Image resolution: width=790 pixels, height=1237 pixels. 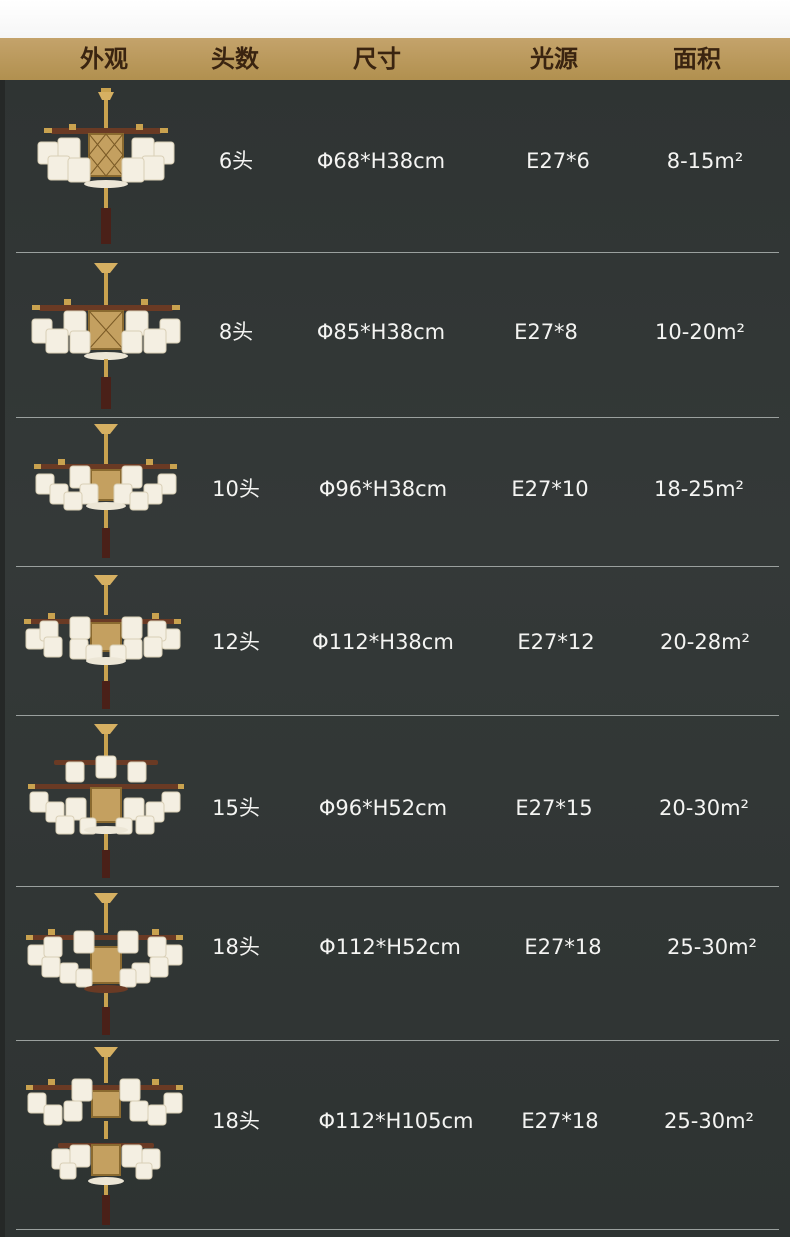 What do you see at coordinates (699, 489) in the screenshot?
I see `area-cell: 18-25m²` at bounding box center [699, 489].